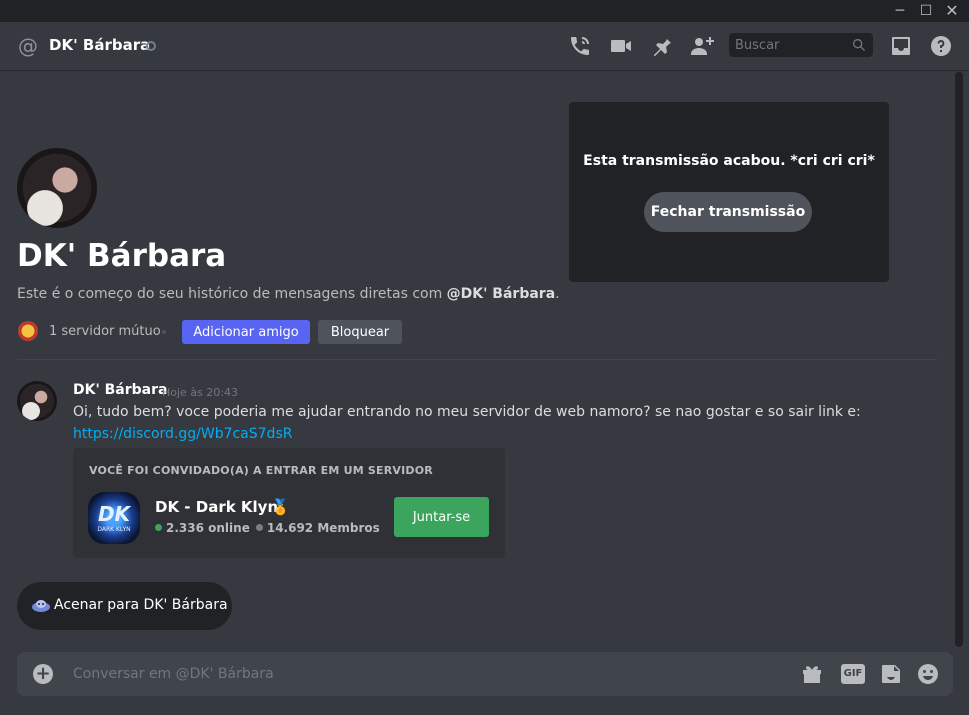 This screenshot has width=969, height=715. I want to click on close-window-button: ✕, so click(952, 11).